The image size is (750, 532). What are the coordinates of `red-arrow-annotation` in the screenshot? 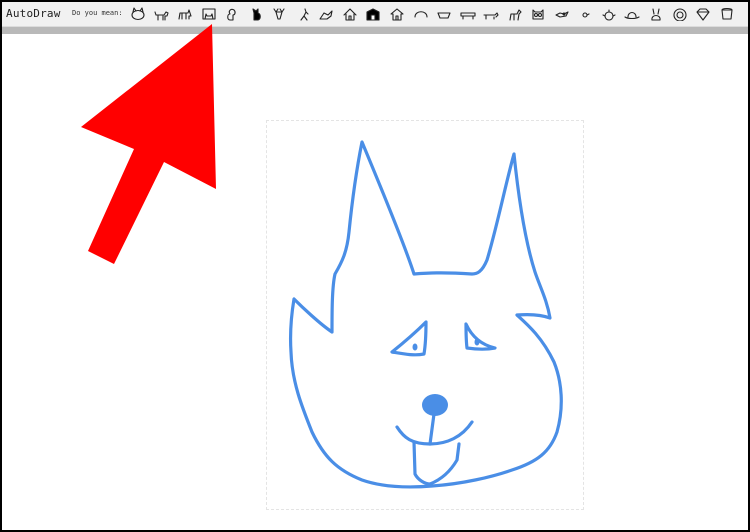 It's located at (148, 144).